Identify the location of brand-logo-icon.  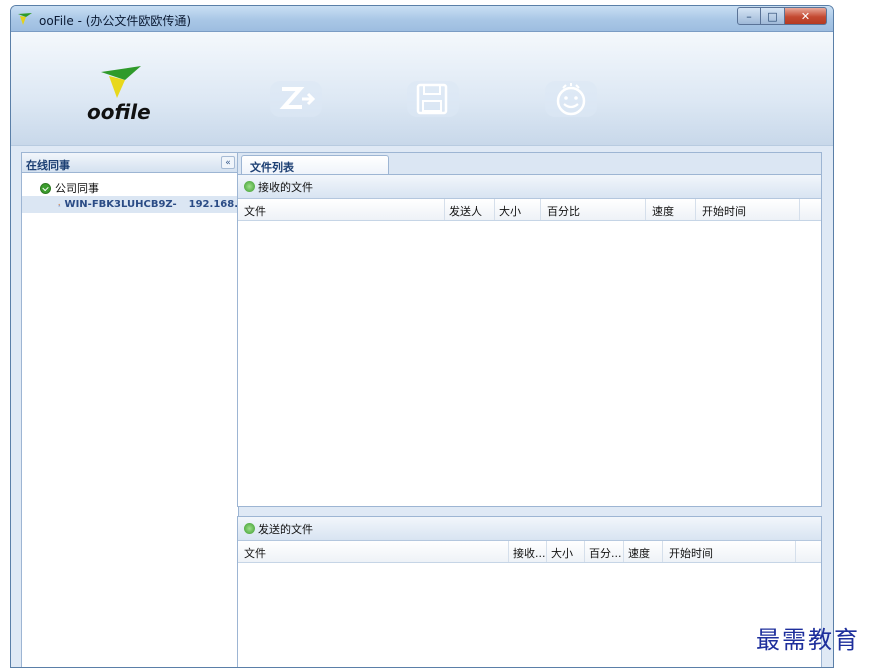
(121, 82).